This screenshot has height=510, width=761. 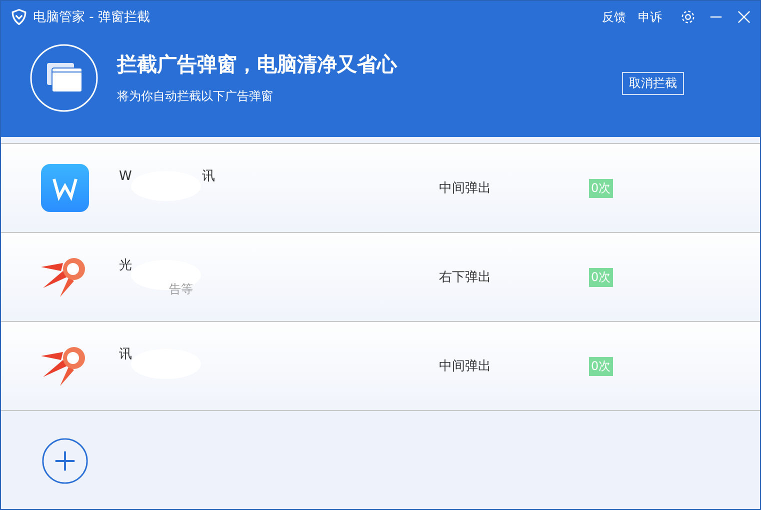 What do you see at coordinates (181, 289) in the screenshot?
I see `description-fragment: 告等` at bounding box center [181, 289].